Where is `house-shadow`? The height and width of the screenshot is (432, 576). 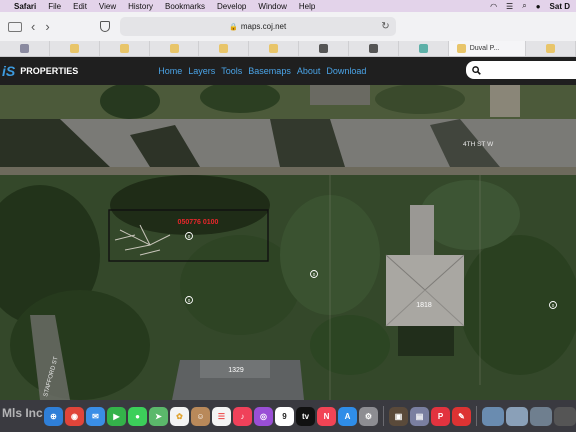
house-shadow is located at coordinates (426, 341).